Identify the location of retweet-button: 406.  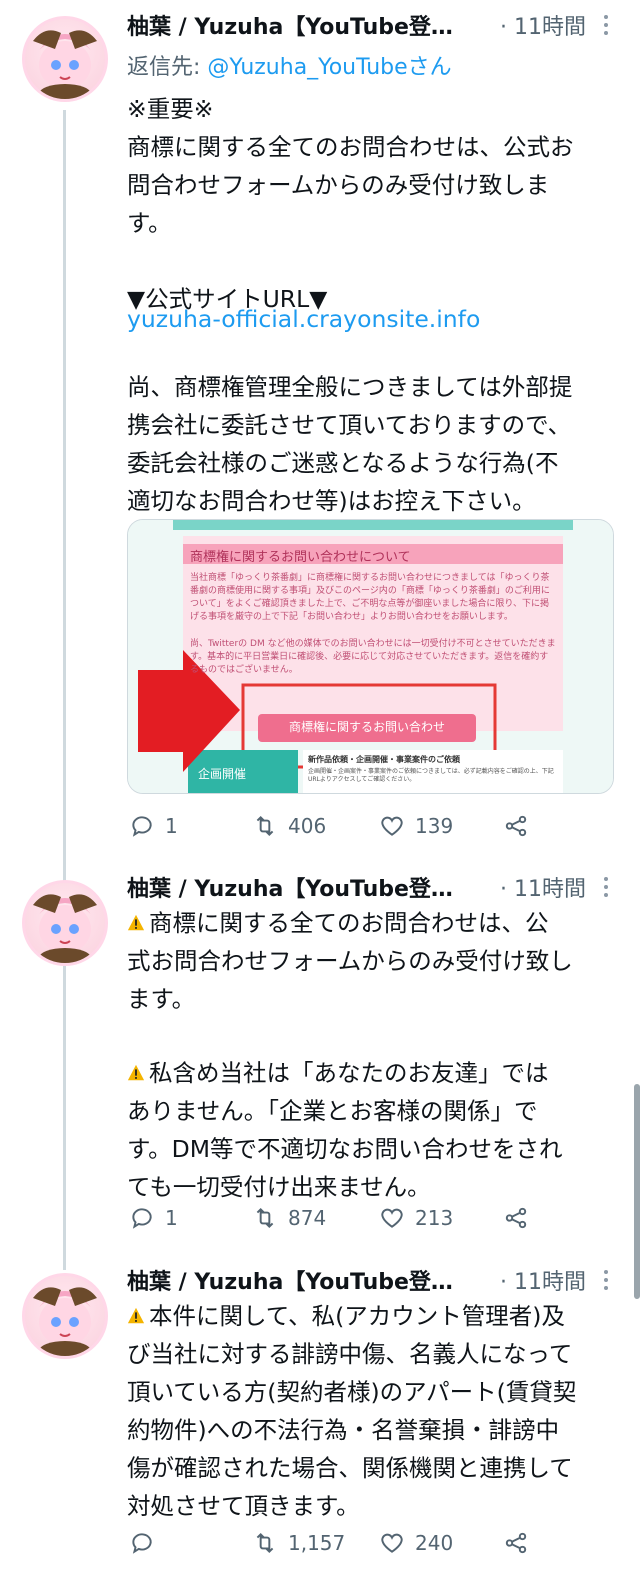
(289, 826).